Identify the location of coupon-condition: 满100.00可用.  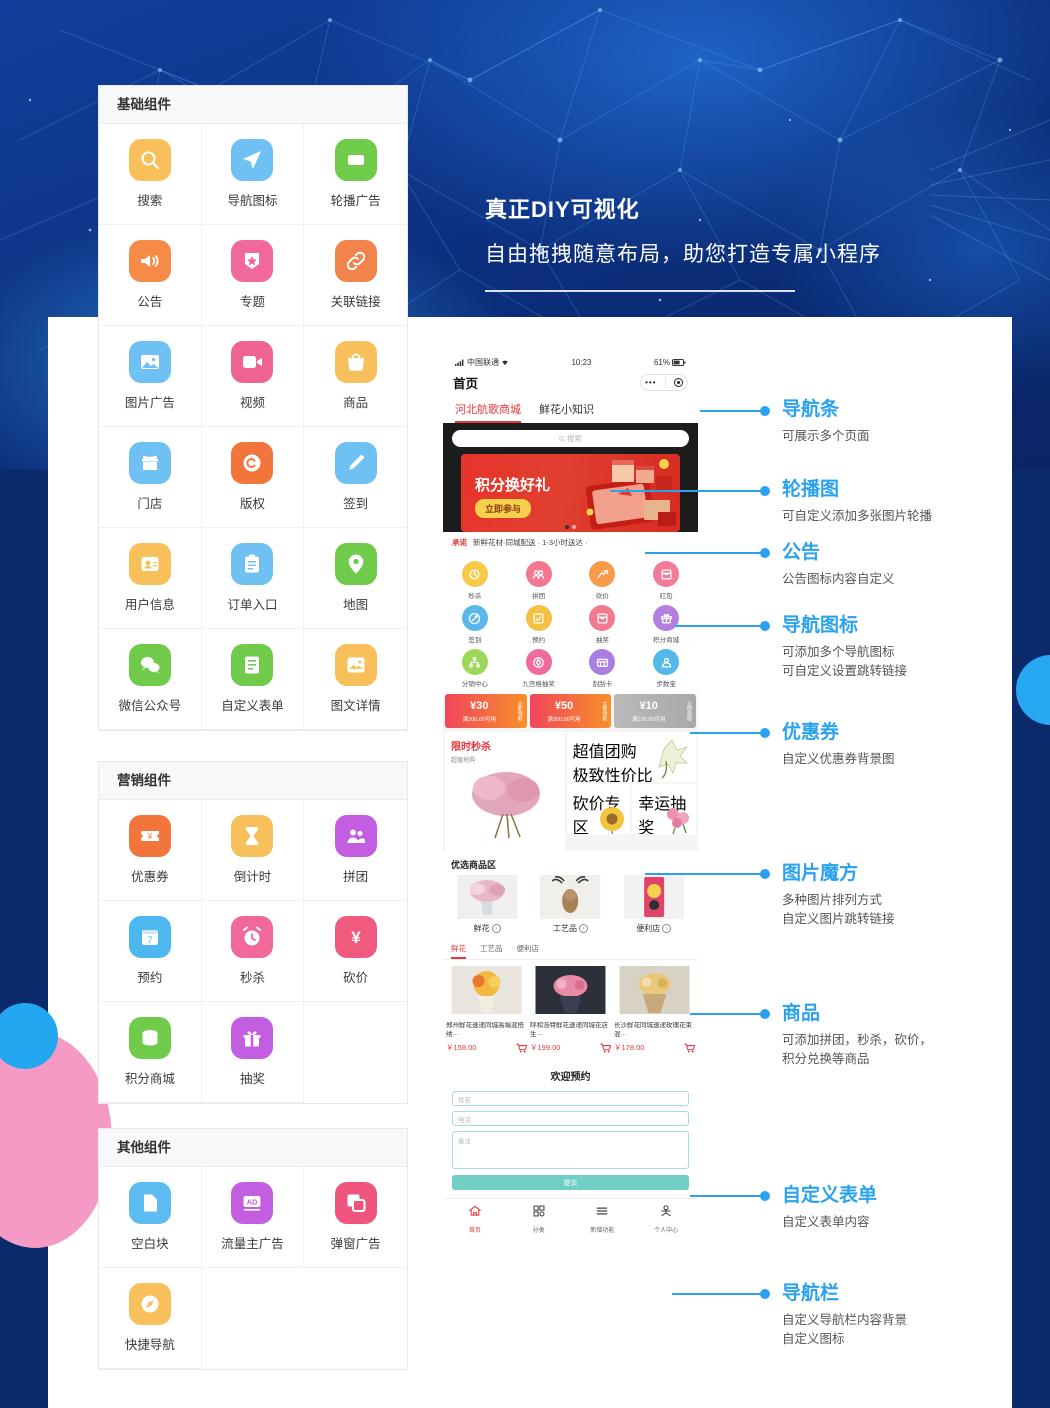
(649, 719).